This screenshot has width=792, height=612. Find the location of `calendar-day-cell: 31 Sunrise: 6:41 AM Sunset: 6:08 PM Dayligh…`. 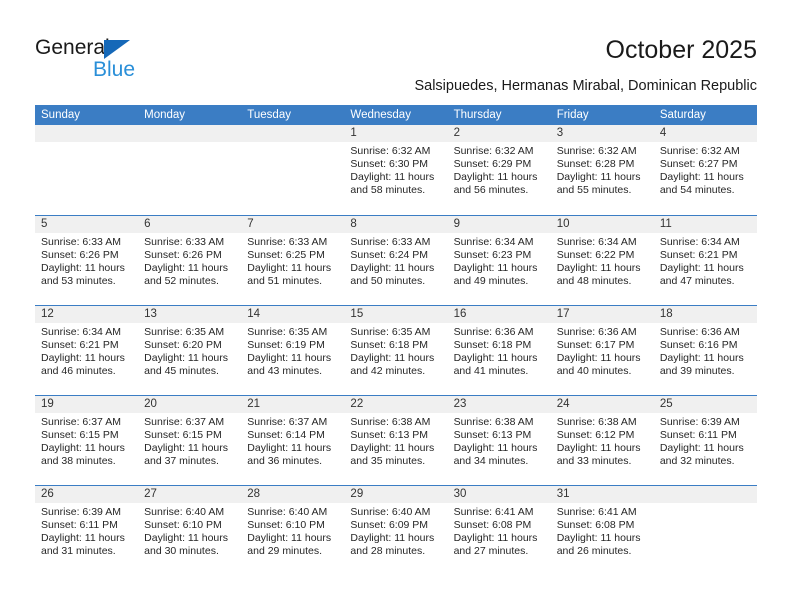

calendar-day-cell: 31 Sunrise: 6:41 AM Sunset: 6:08 PM Dayligh… is located at coordinates (602, 530).